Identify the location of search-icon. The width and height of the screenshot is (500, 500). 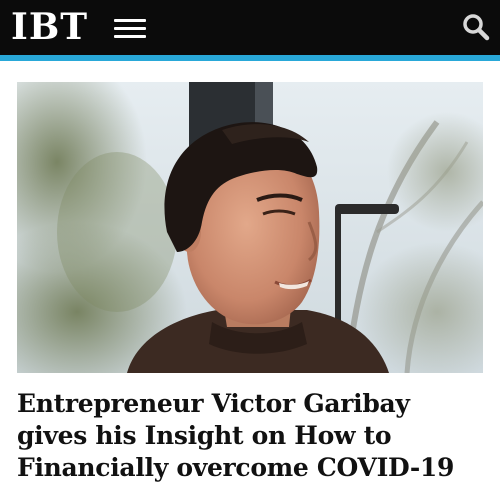
(476, 27).